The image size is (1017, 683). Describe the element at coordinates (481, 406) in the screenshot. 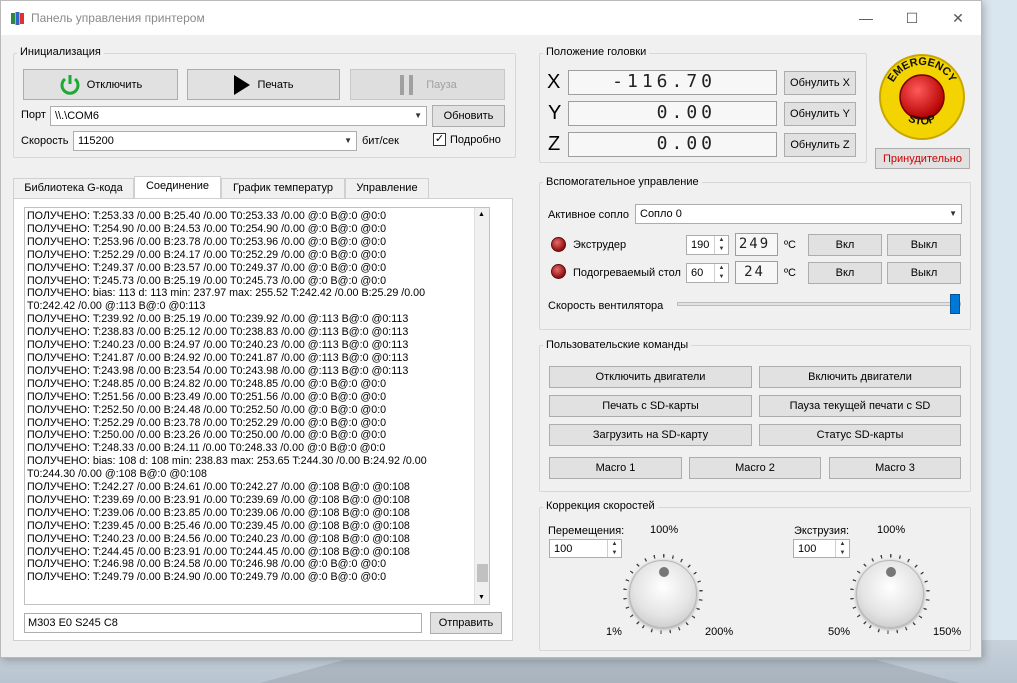

I see `log-scrollbar: ▲ ▼` at that location.